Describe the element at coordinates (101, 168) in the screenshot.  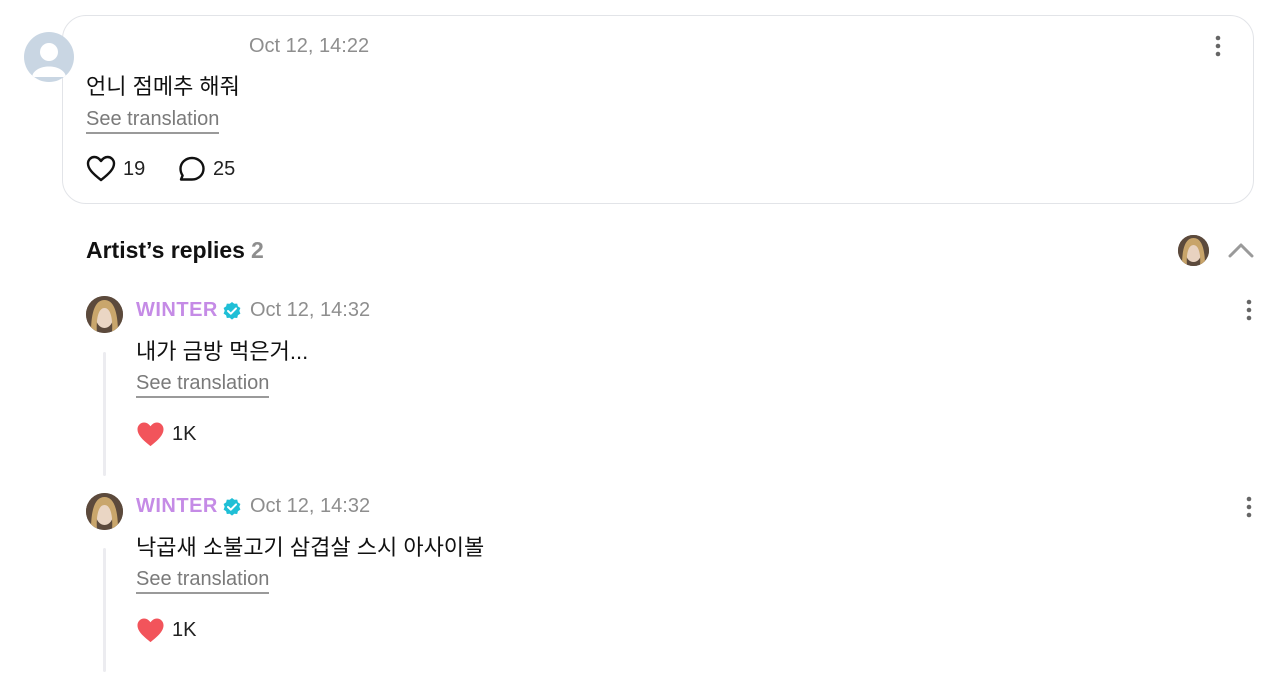
I see `heart-outline-icon` at that location.